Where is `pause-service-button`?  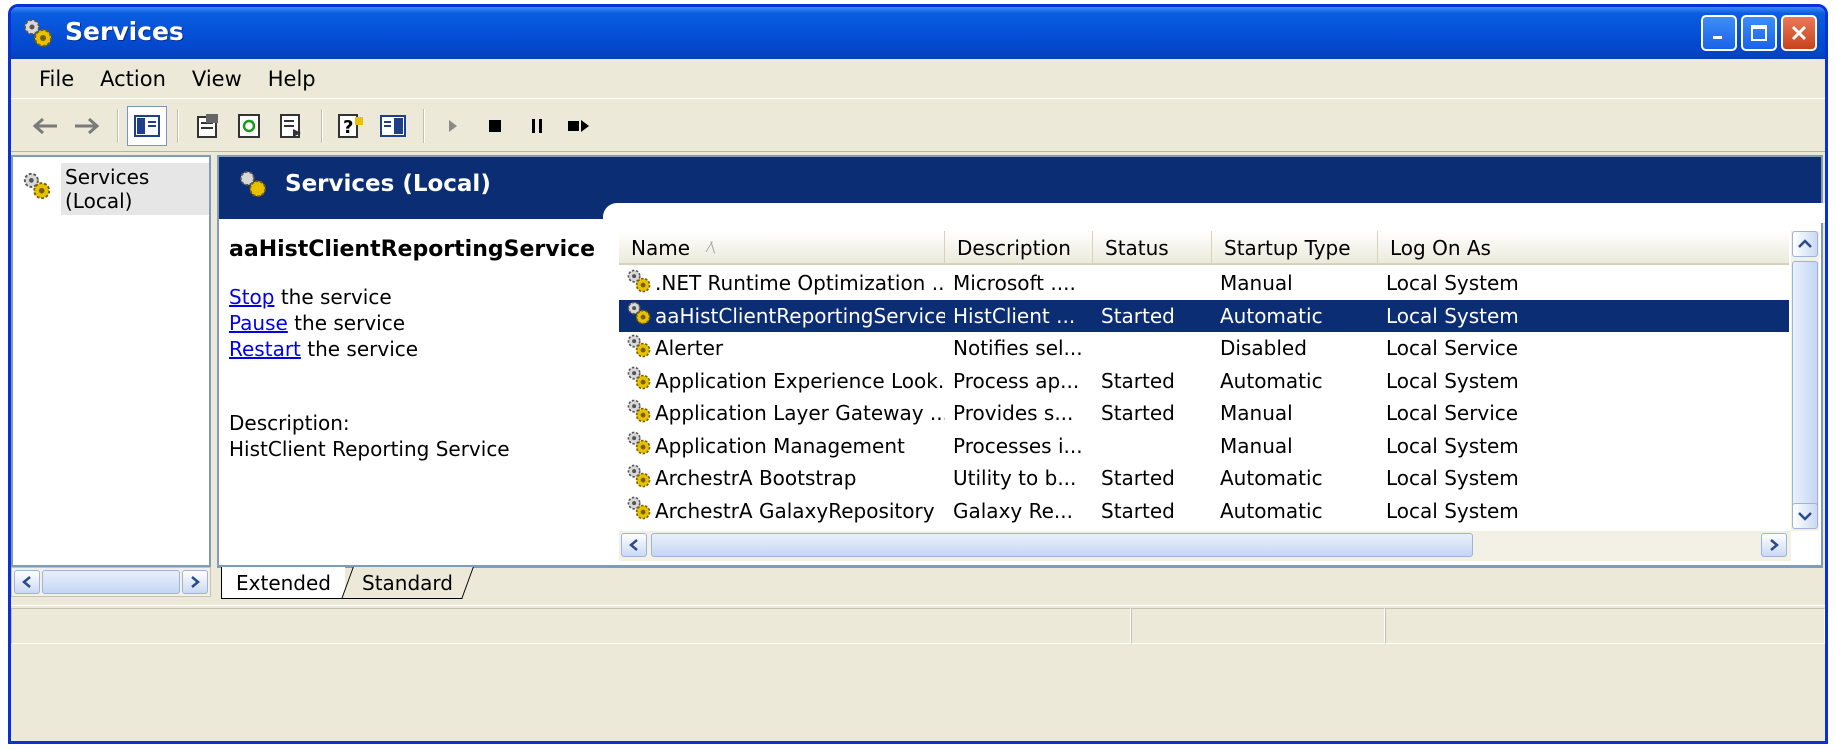 pause-service-button is located at coordinates (537, 126).